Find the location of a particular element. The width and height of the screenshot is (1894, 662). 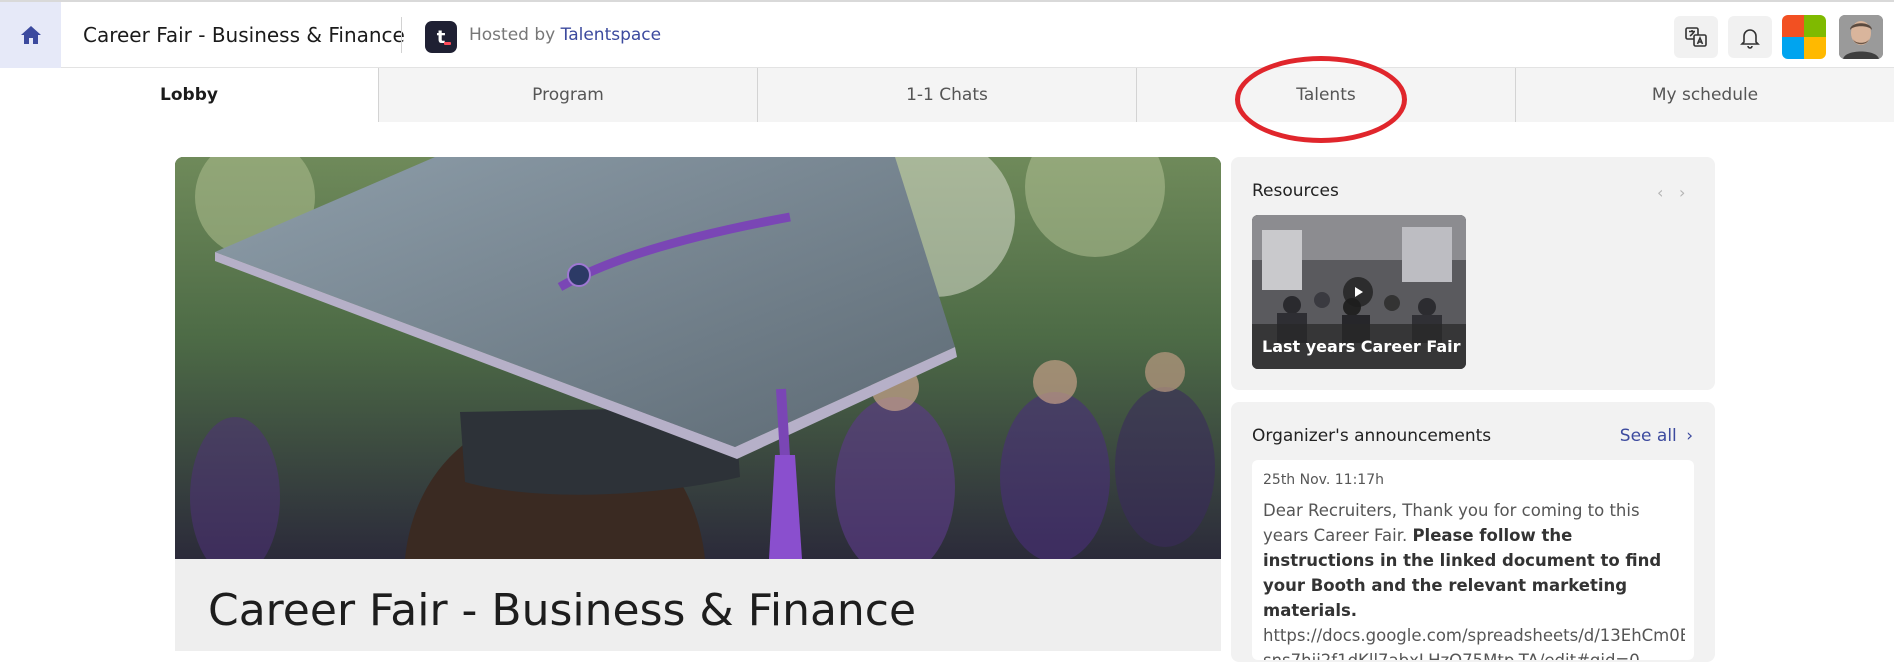

announcement-timestamp: 25th Nov. 11:17h is located at coordinates (1323, 480).